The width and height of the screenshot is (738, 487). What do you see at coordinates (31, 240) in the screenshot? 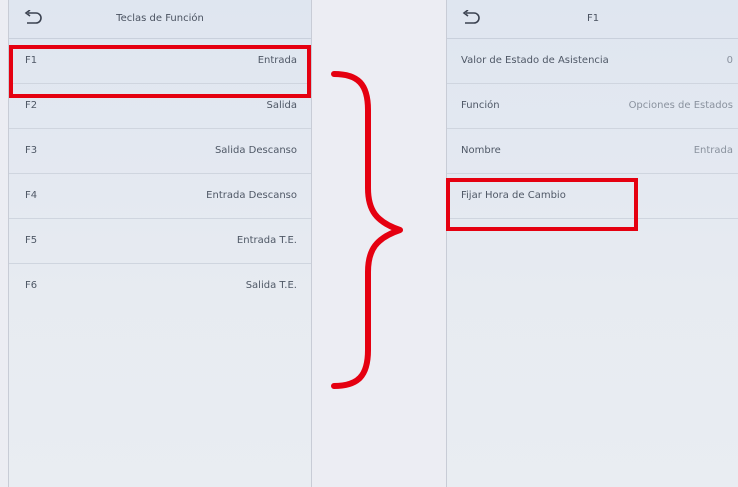
I see `item-key: F5` at bounding box center [31, 240].